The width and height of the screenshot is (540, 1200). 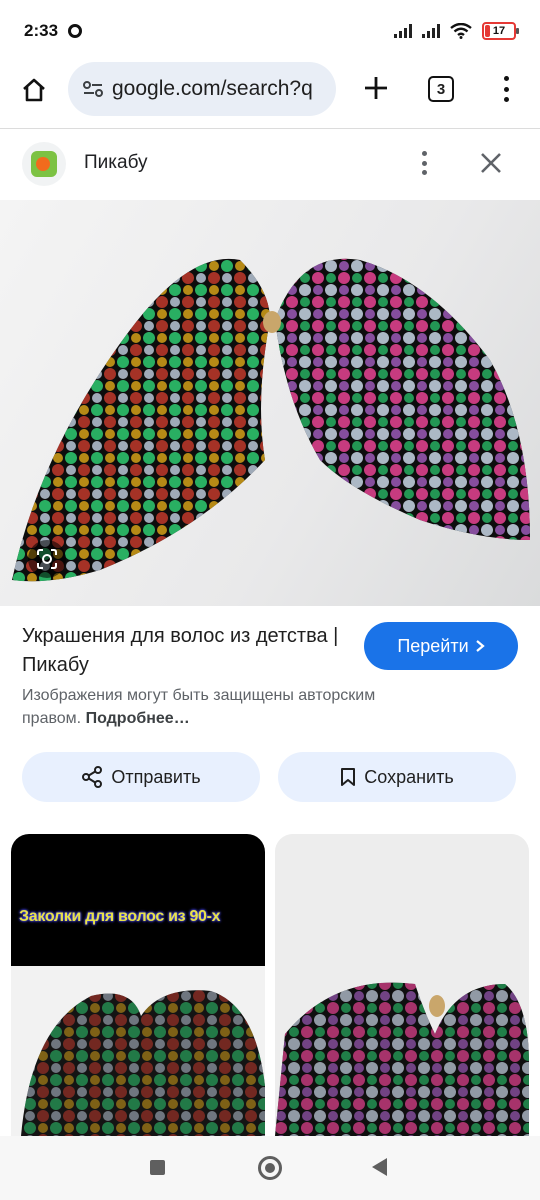 I want to click on thumb-2-photo, so click(x=402, y=985).